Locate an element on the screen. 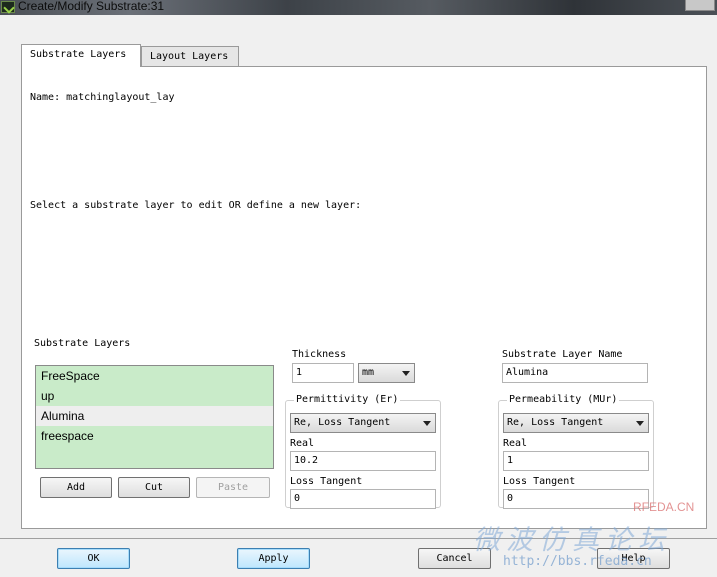 Image resolution: width=717 pixels, height=577 pixels. cut-button: Cut is located at coordinates (154, 487).